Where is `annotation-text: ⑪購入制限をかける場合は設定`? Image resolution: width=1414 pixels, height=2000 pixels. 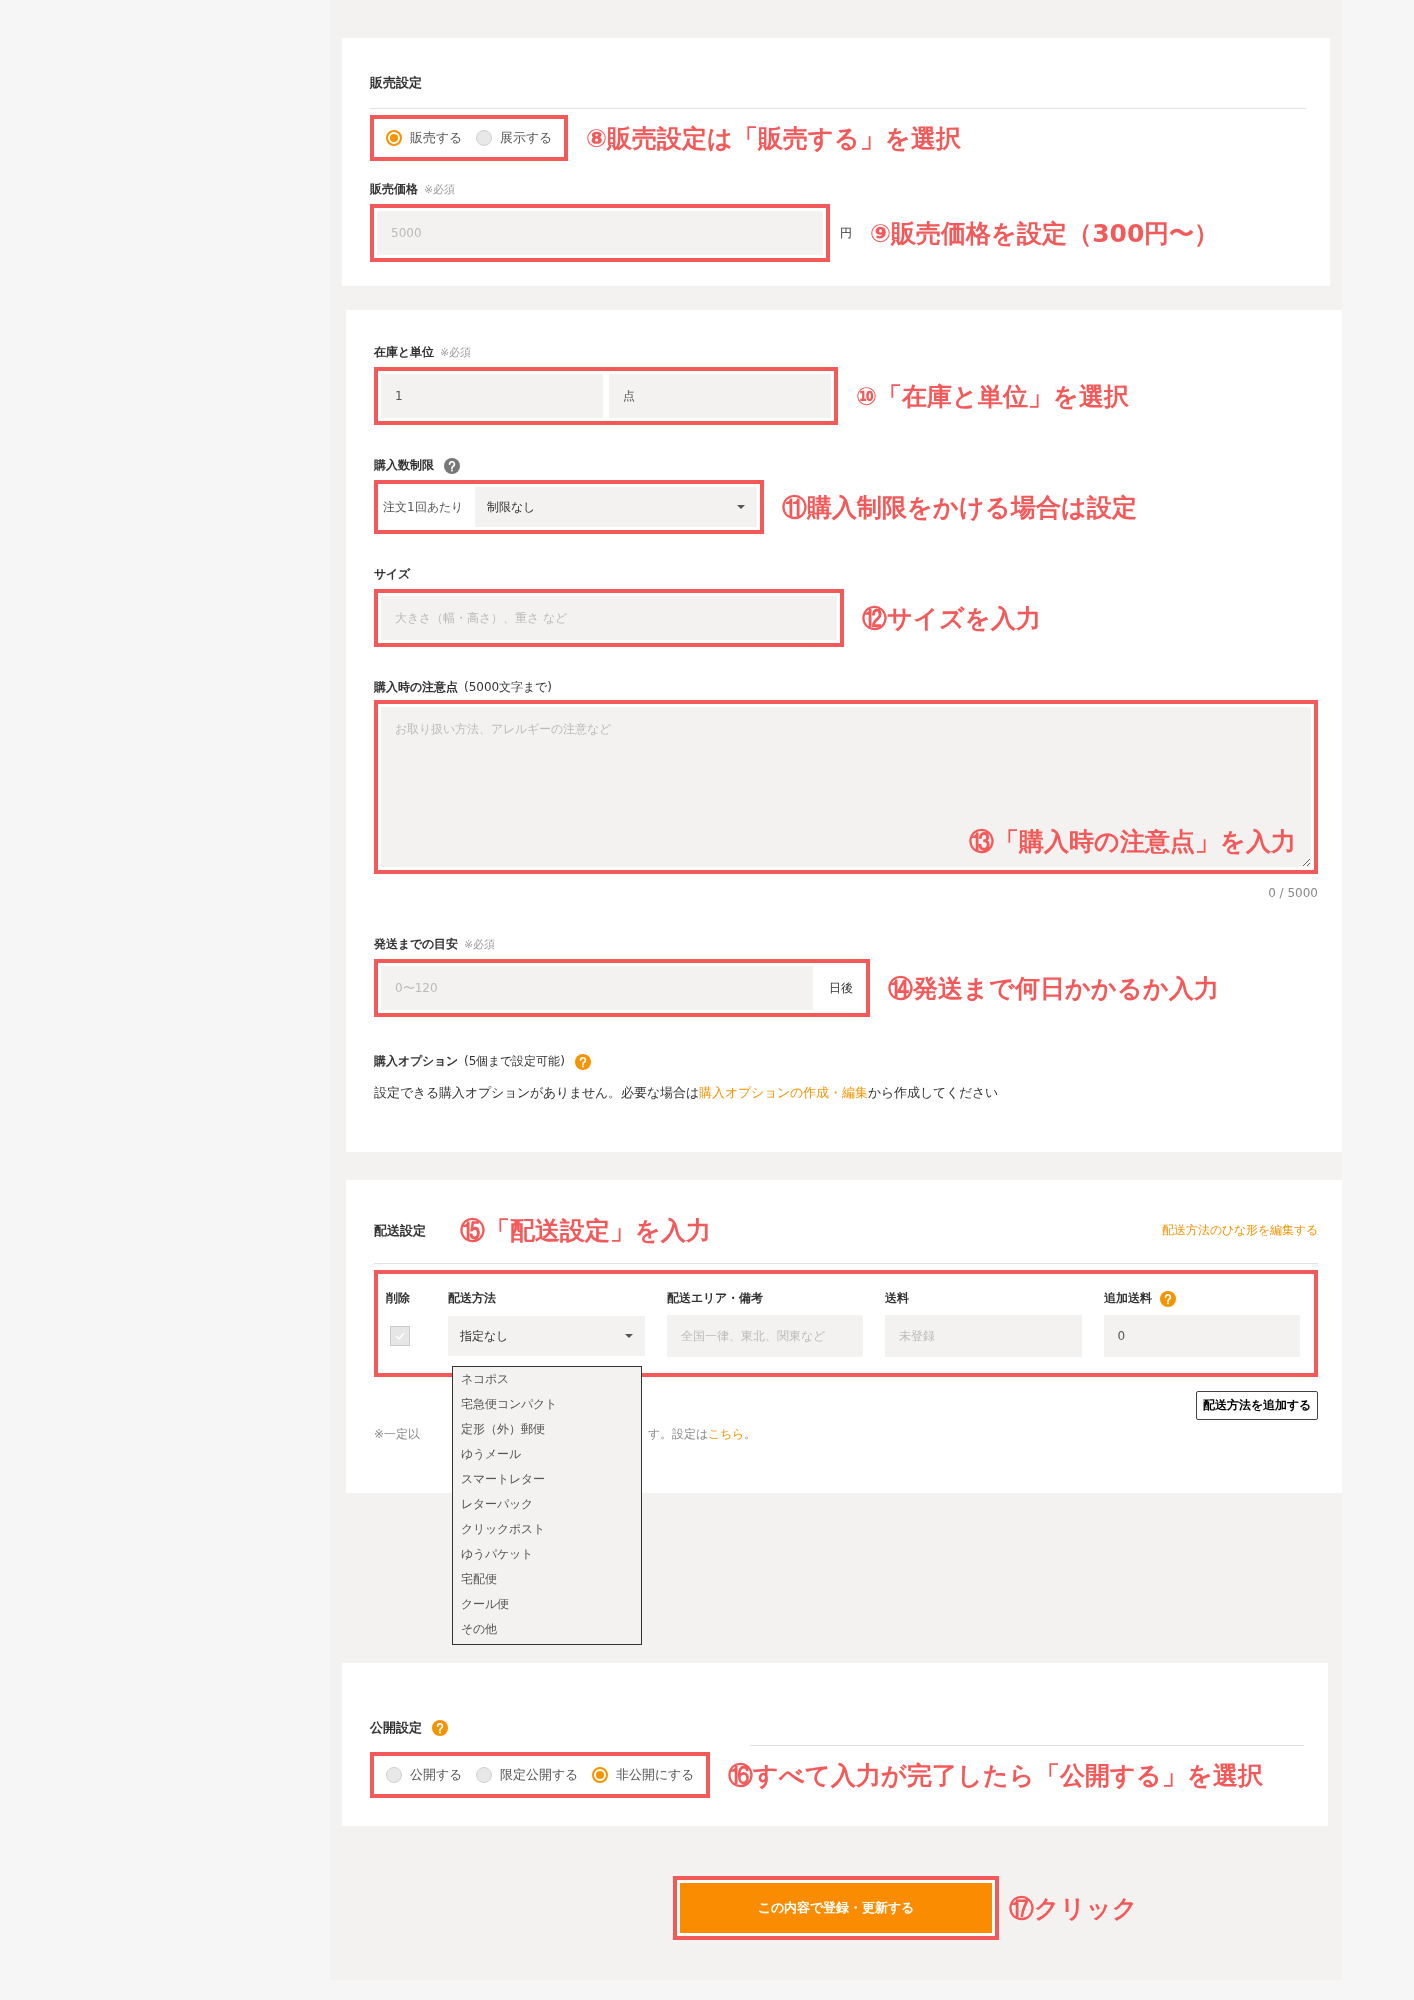 annotation-text: ⑪購入制限をかける場合は設定 is located at coordinates (959, 507).